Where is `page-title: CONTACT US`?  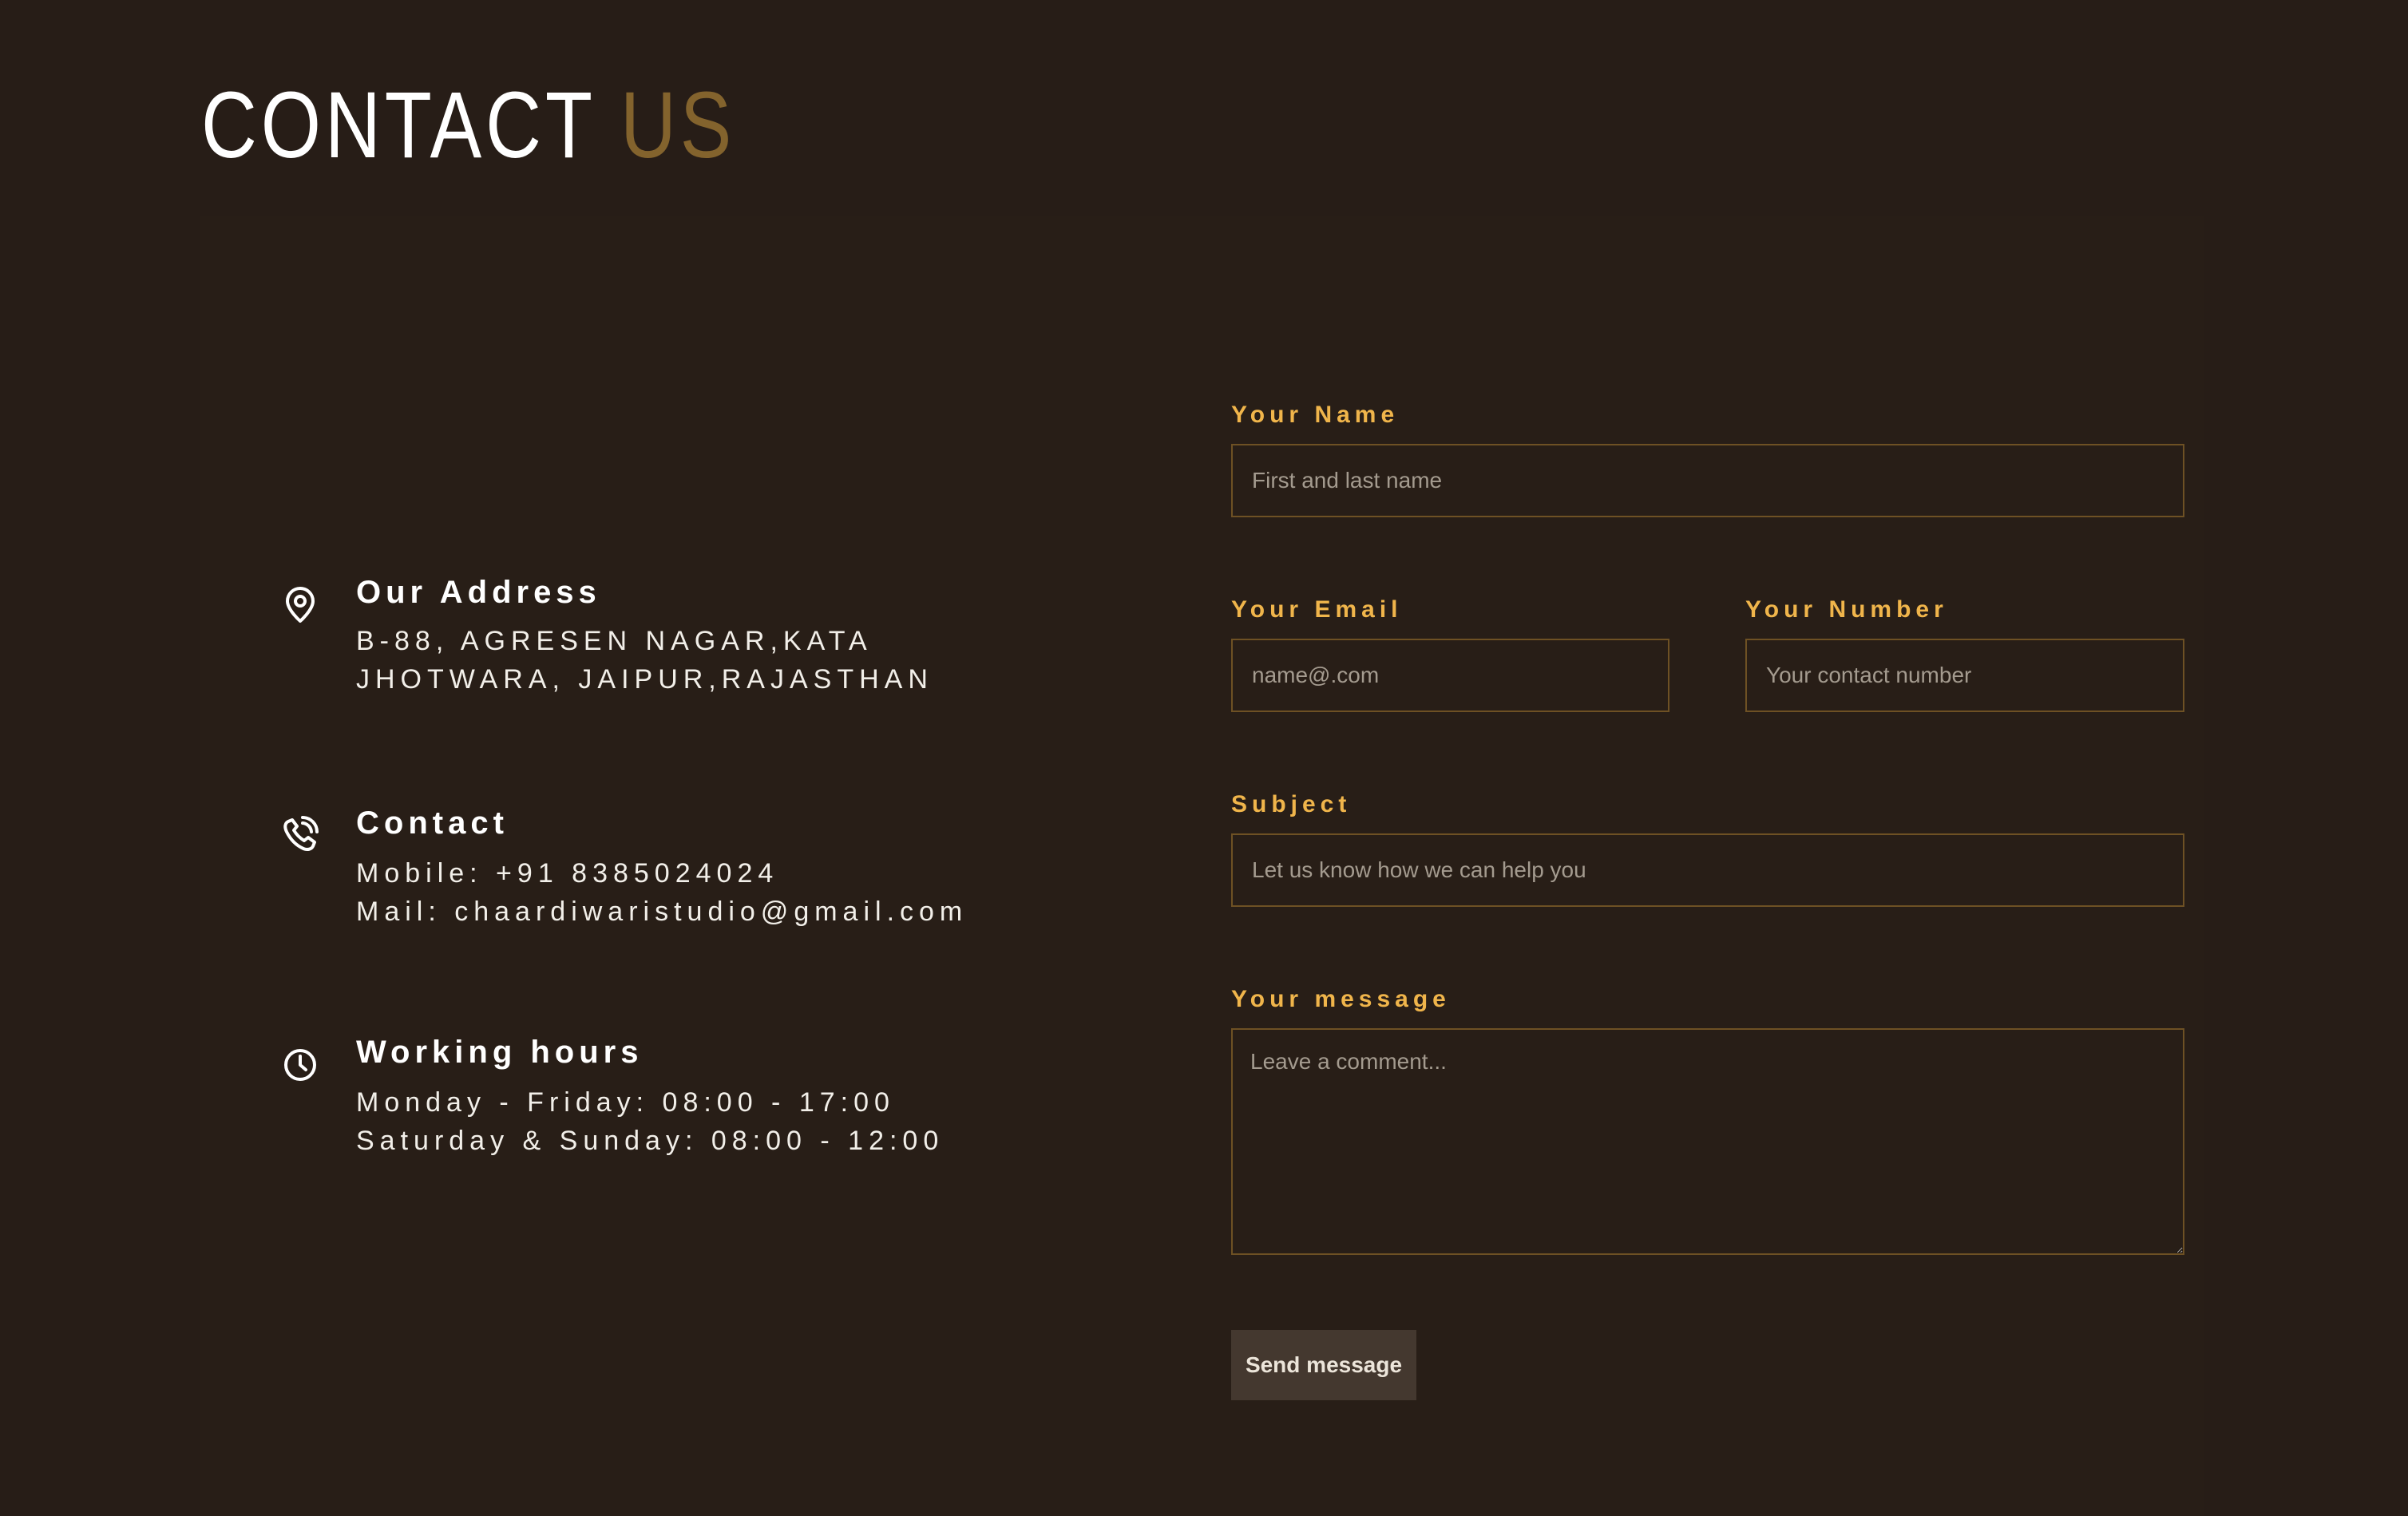 page-title: CONTACT US is located at coordinates (468, 125).